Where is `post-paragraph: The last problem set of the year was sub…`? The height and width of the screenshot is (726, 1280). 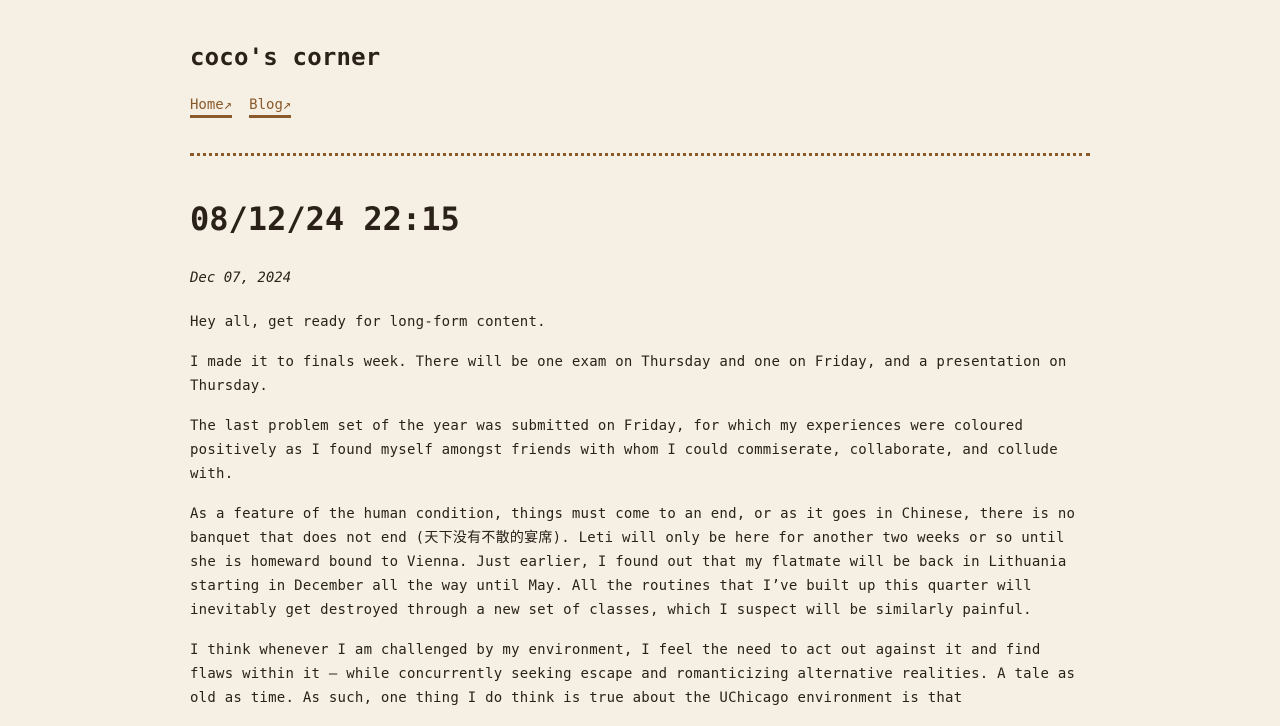
post-paragraph: The last problem set of the year was sub… is located at coordinates (624, 450).